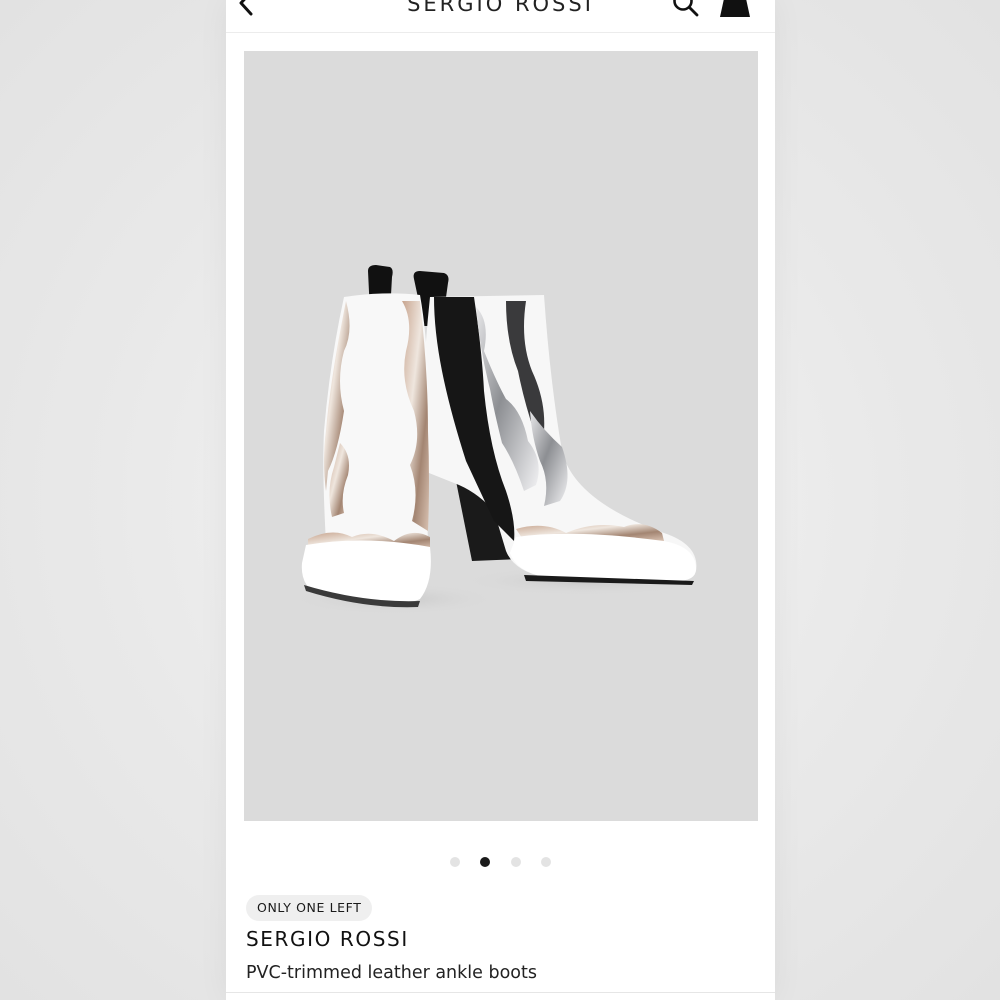 This screenshot has width=1000, height=1000. I want to click on divider, so click(500, 992).